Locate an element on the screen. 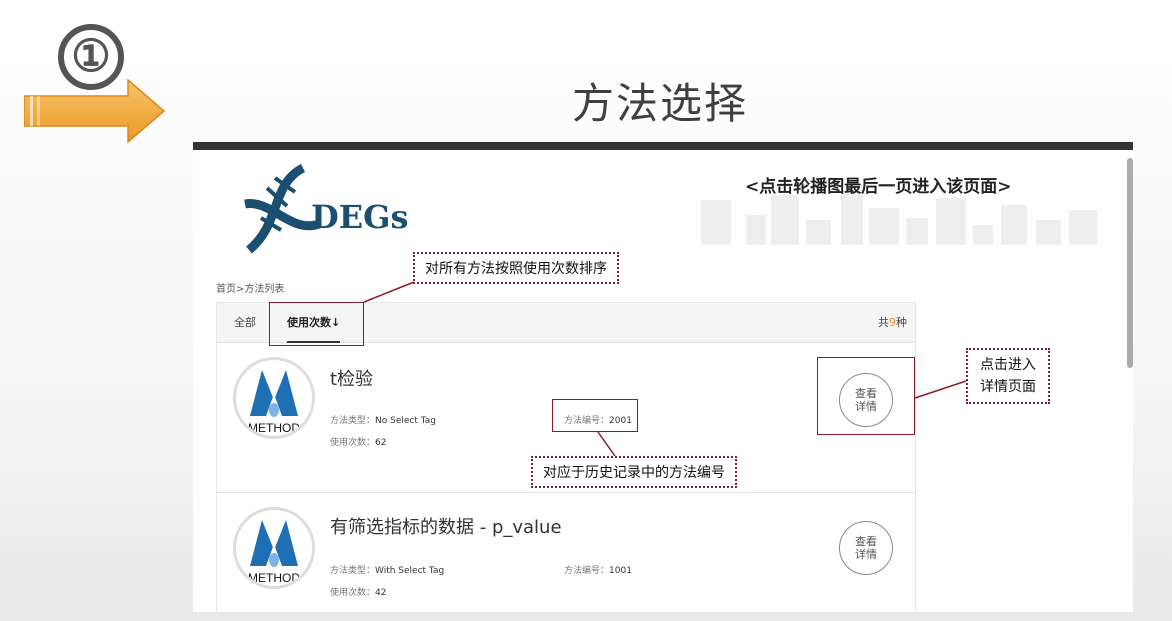  sort-annotation: 对所有方法按照使用次数排序 is located at coordinates (516, 268).